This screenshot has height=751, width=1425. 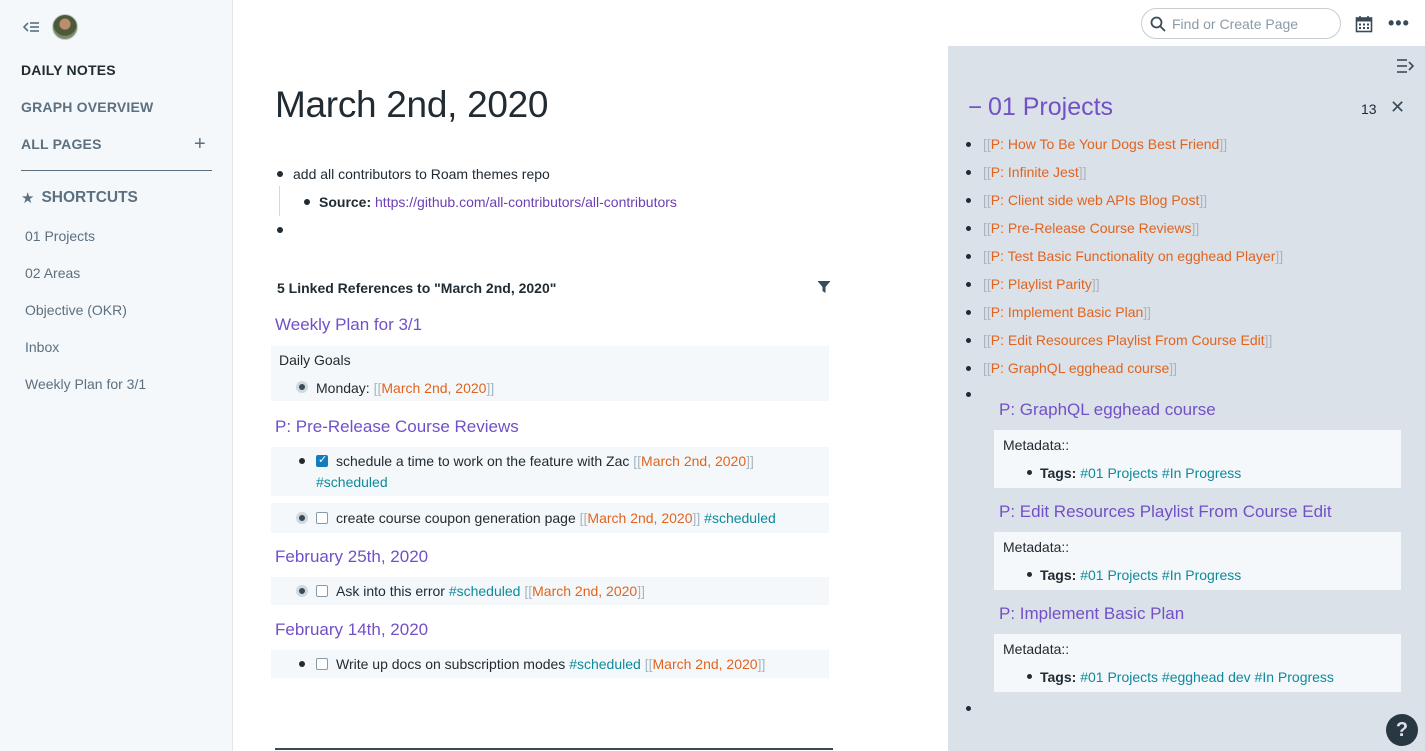 What do you see at coordinates (87, 107) in the screenshot?
I see `nav-graph-overview: GRAPH OVERVIEW` at bounding box center [87, 107].